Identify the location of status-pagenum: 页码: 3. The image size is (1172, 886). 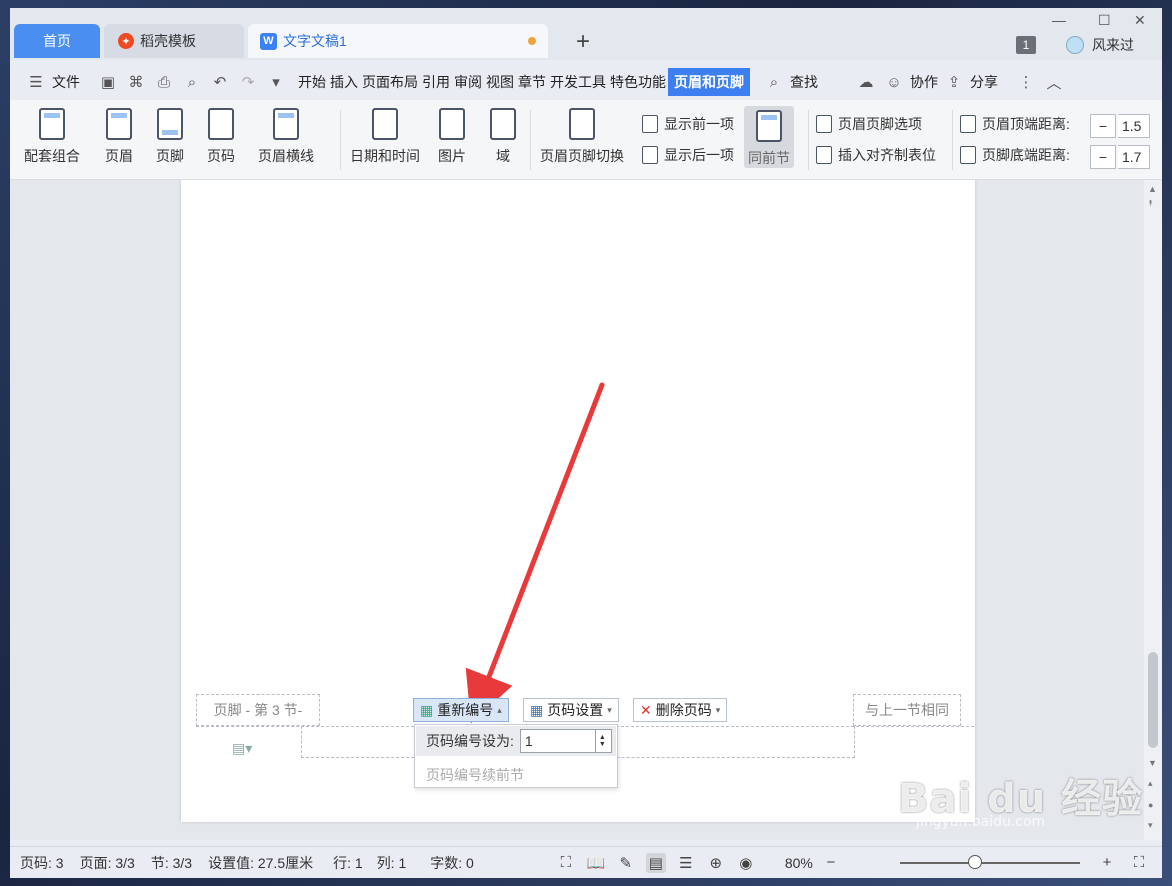
(42, 863).